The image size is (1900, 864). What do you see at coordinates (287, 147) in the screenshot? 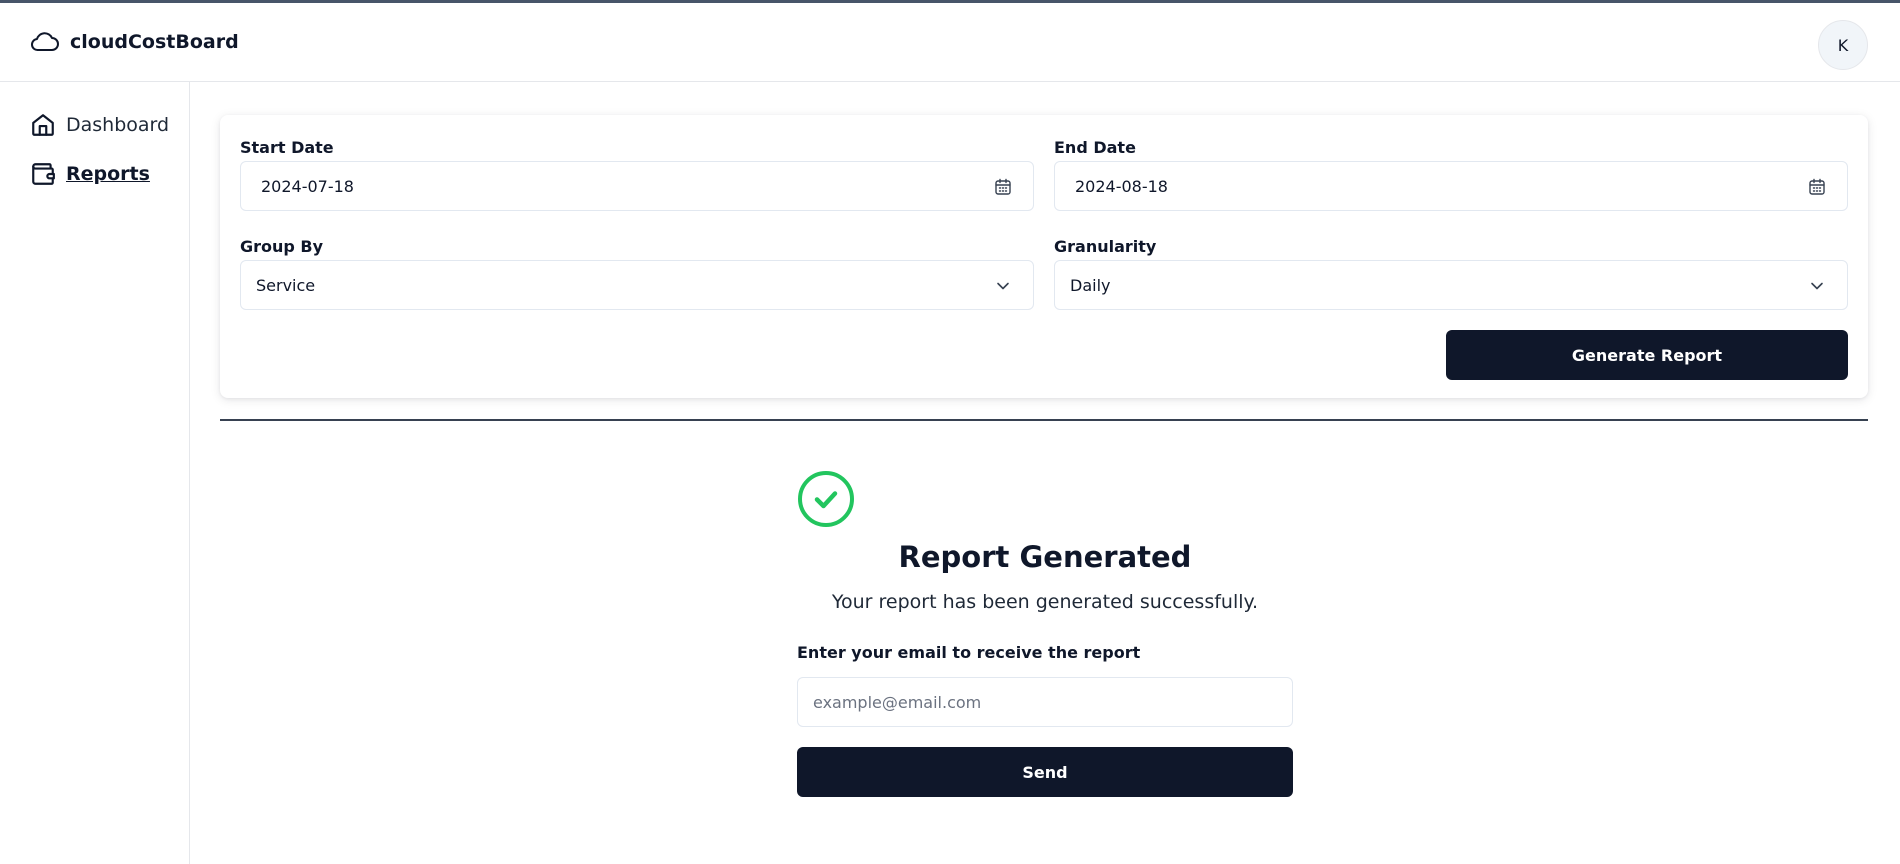
I see `start-date-label: Start Date` at bounding box center [287, 147].